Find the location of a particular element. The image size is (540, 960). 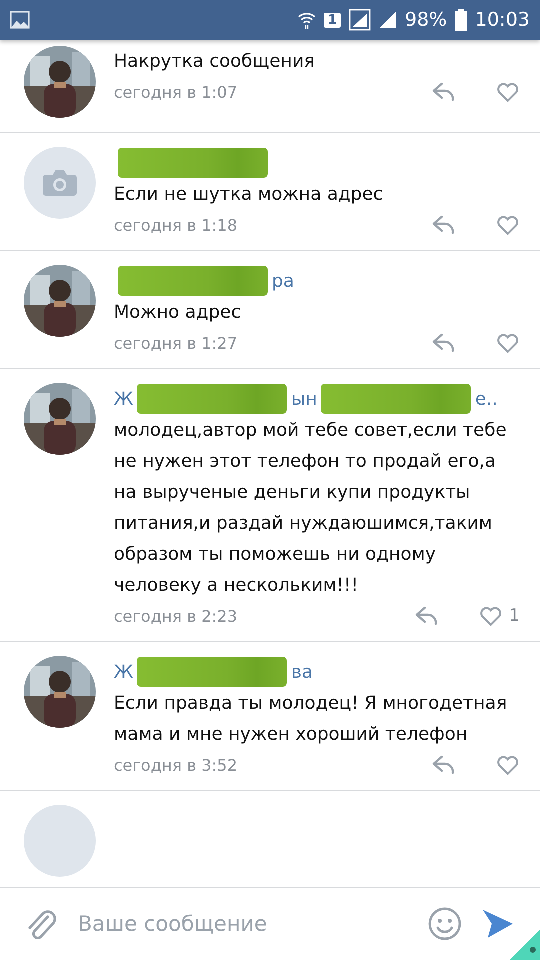

comment-time: сегодня в 2:23 is located at coordinates (176, 616).